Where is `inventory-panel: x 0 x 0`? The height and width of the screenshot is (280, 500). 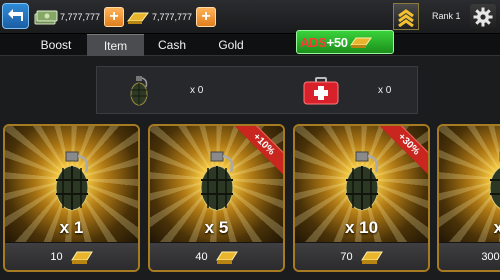
inventory-panel: x 0 x 0 is located at coordinates (257, 90).